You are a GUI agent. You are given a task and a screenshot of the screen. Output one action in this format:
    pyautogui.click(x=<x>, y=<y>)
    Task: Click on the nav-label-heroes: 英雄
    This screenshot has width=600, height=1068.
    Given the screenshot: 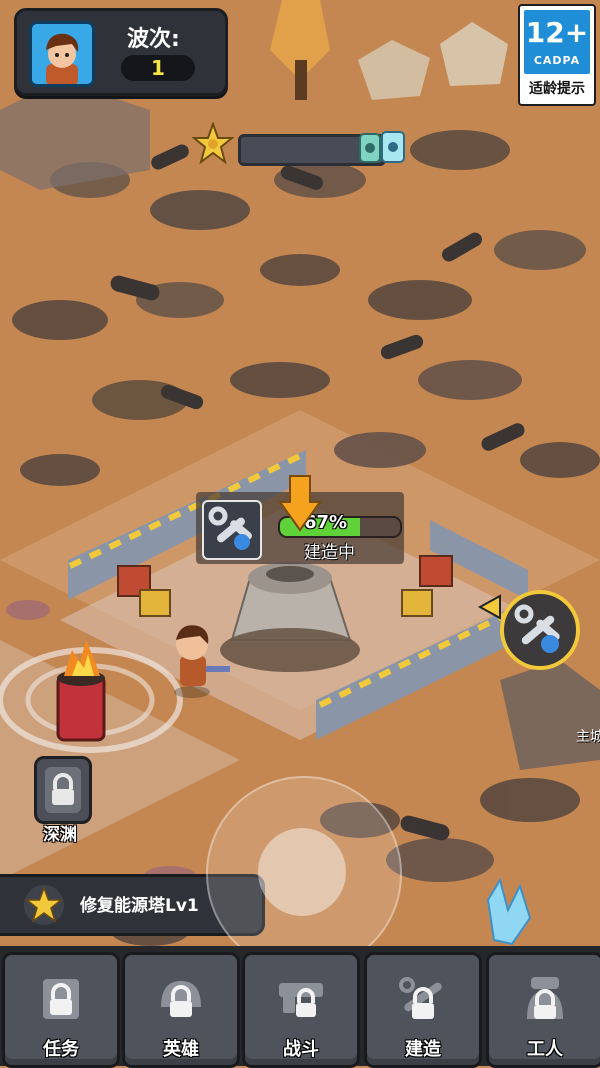 What is the action you would take?
    pyautogui.click(x=181, y=1049)
    